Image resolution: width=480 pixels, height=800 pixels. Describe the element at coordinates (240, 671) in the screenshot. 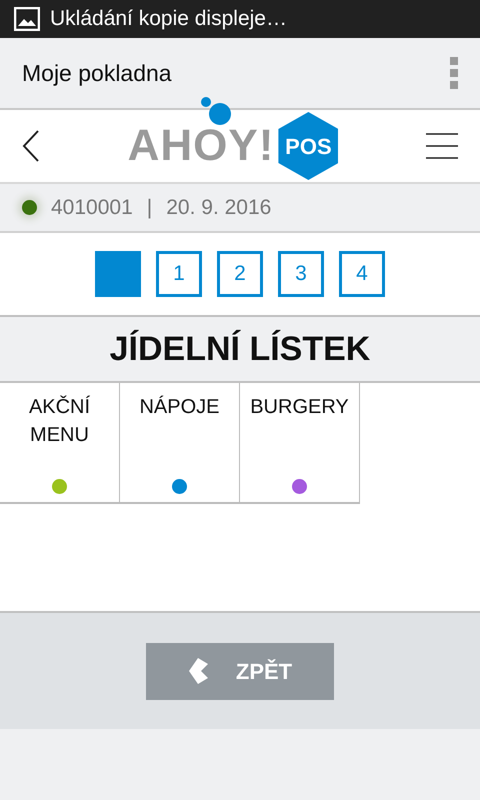

I see `back-button: ZPĚT` at that location.